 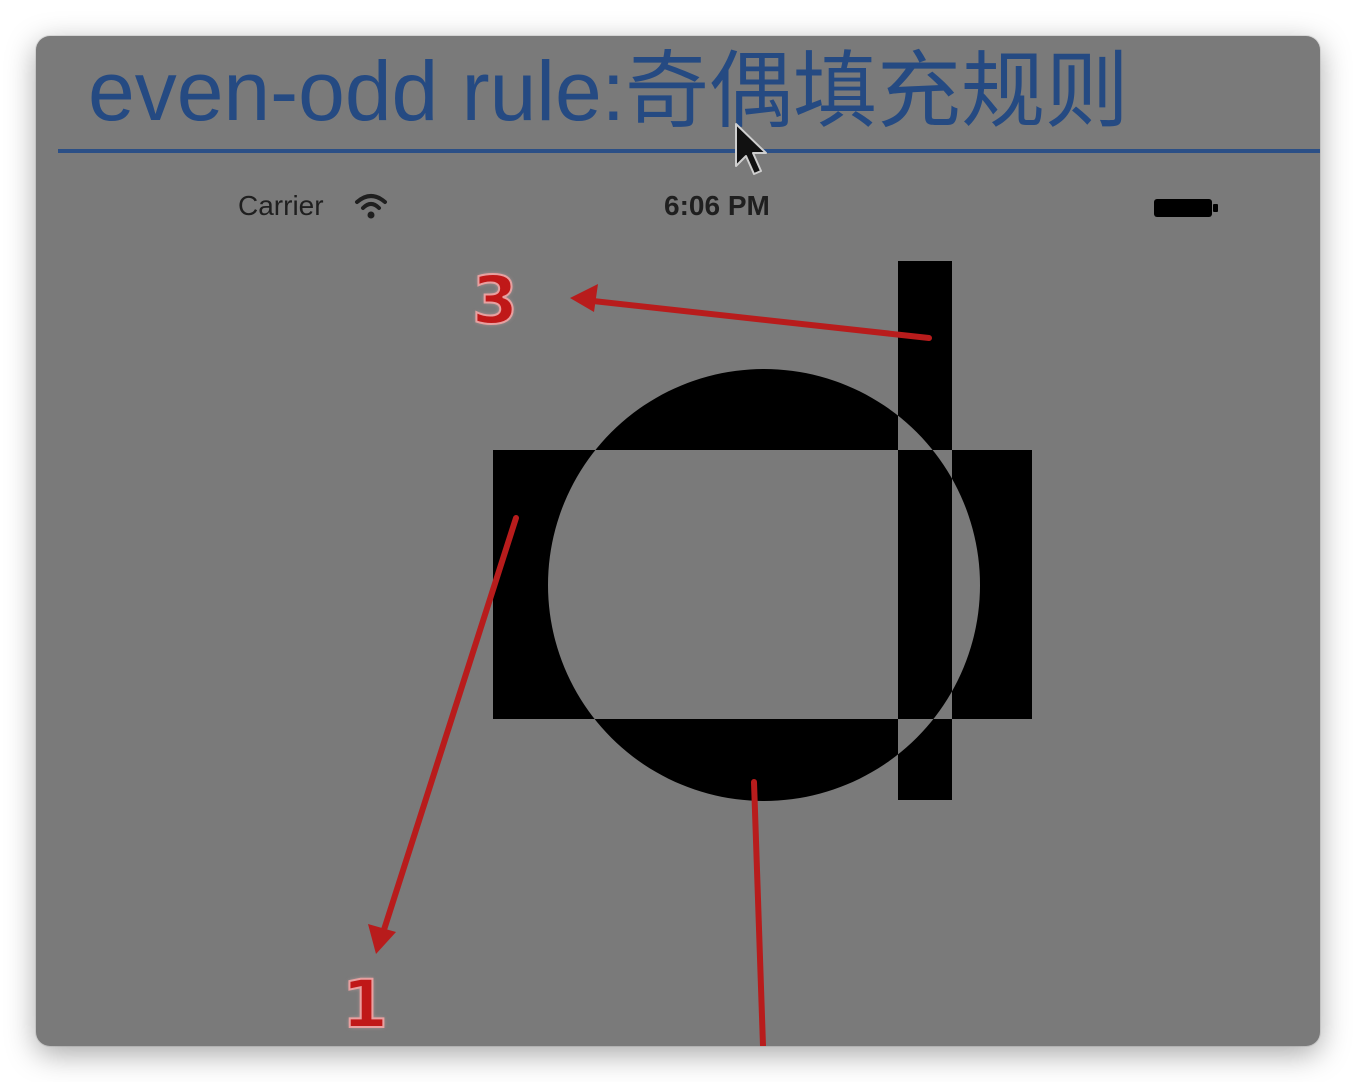 What do you see at coordinates (751, 149) in the screenshot?
I see `cursor-icon` at bounding box center [751, 149].